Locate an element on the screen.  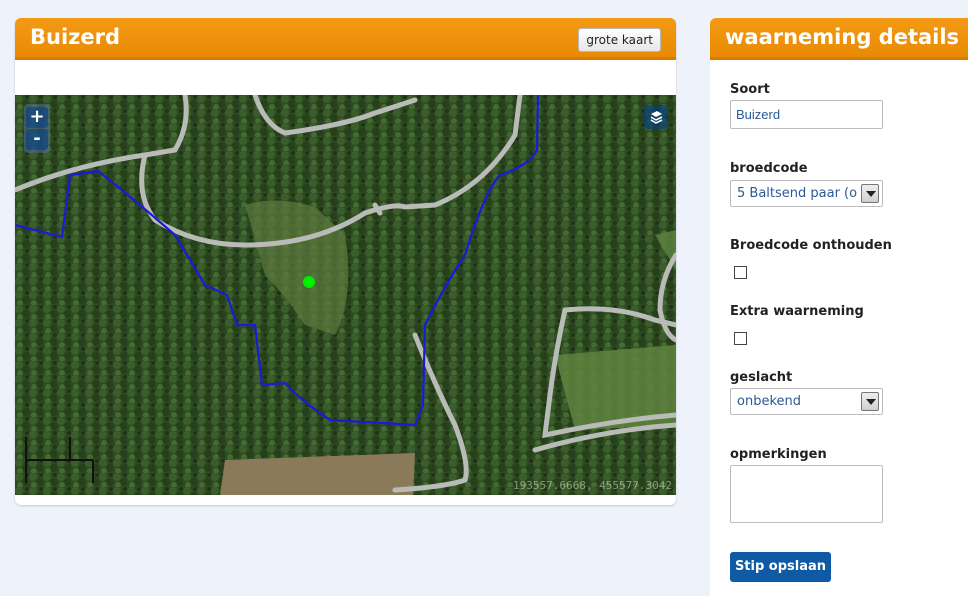
scale-bar is located at coordinates (59, 460).